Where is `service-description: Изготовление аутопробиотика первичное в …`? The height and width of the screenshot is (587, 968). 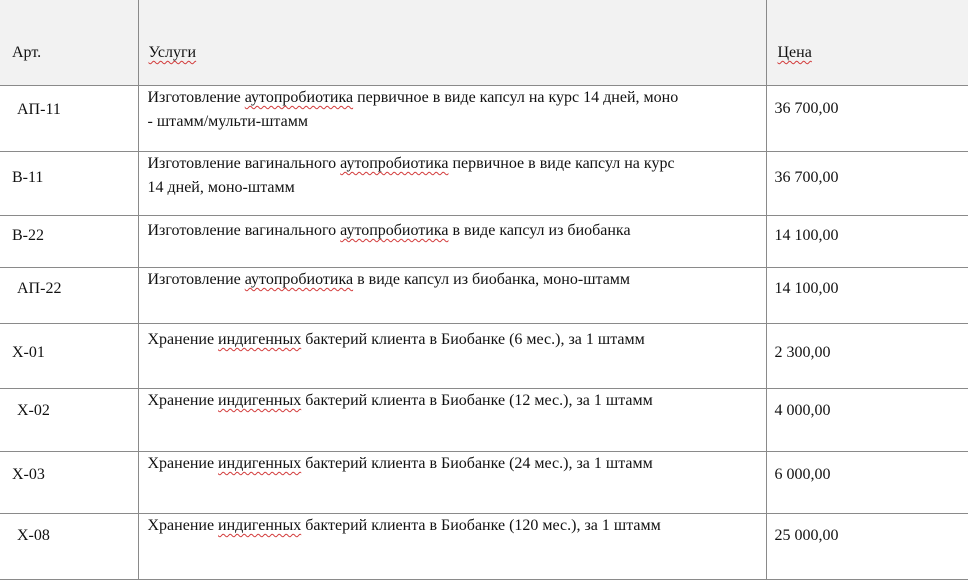
service-description: Изготовление аутопробиотика первичное в … is located at coordinates (452, 110).